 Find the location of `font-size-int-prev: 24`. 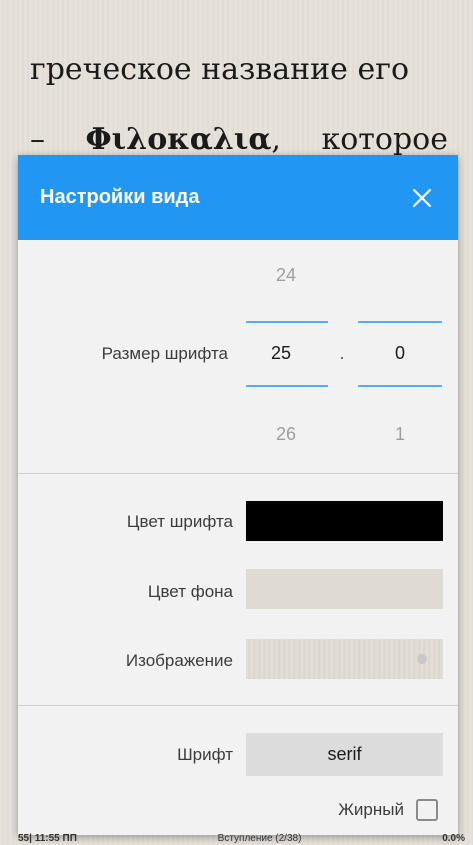

font-size-int-prev: 24 is located at coordinates (286, 275).